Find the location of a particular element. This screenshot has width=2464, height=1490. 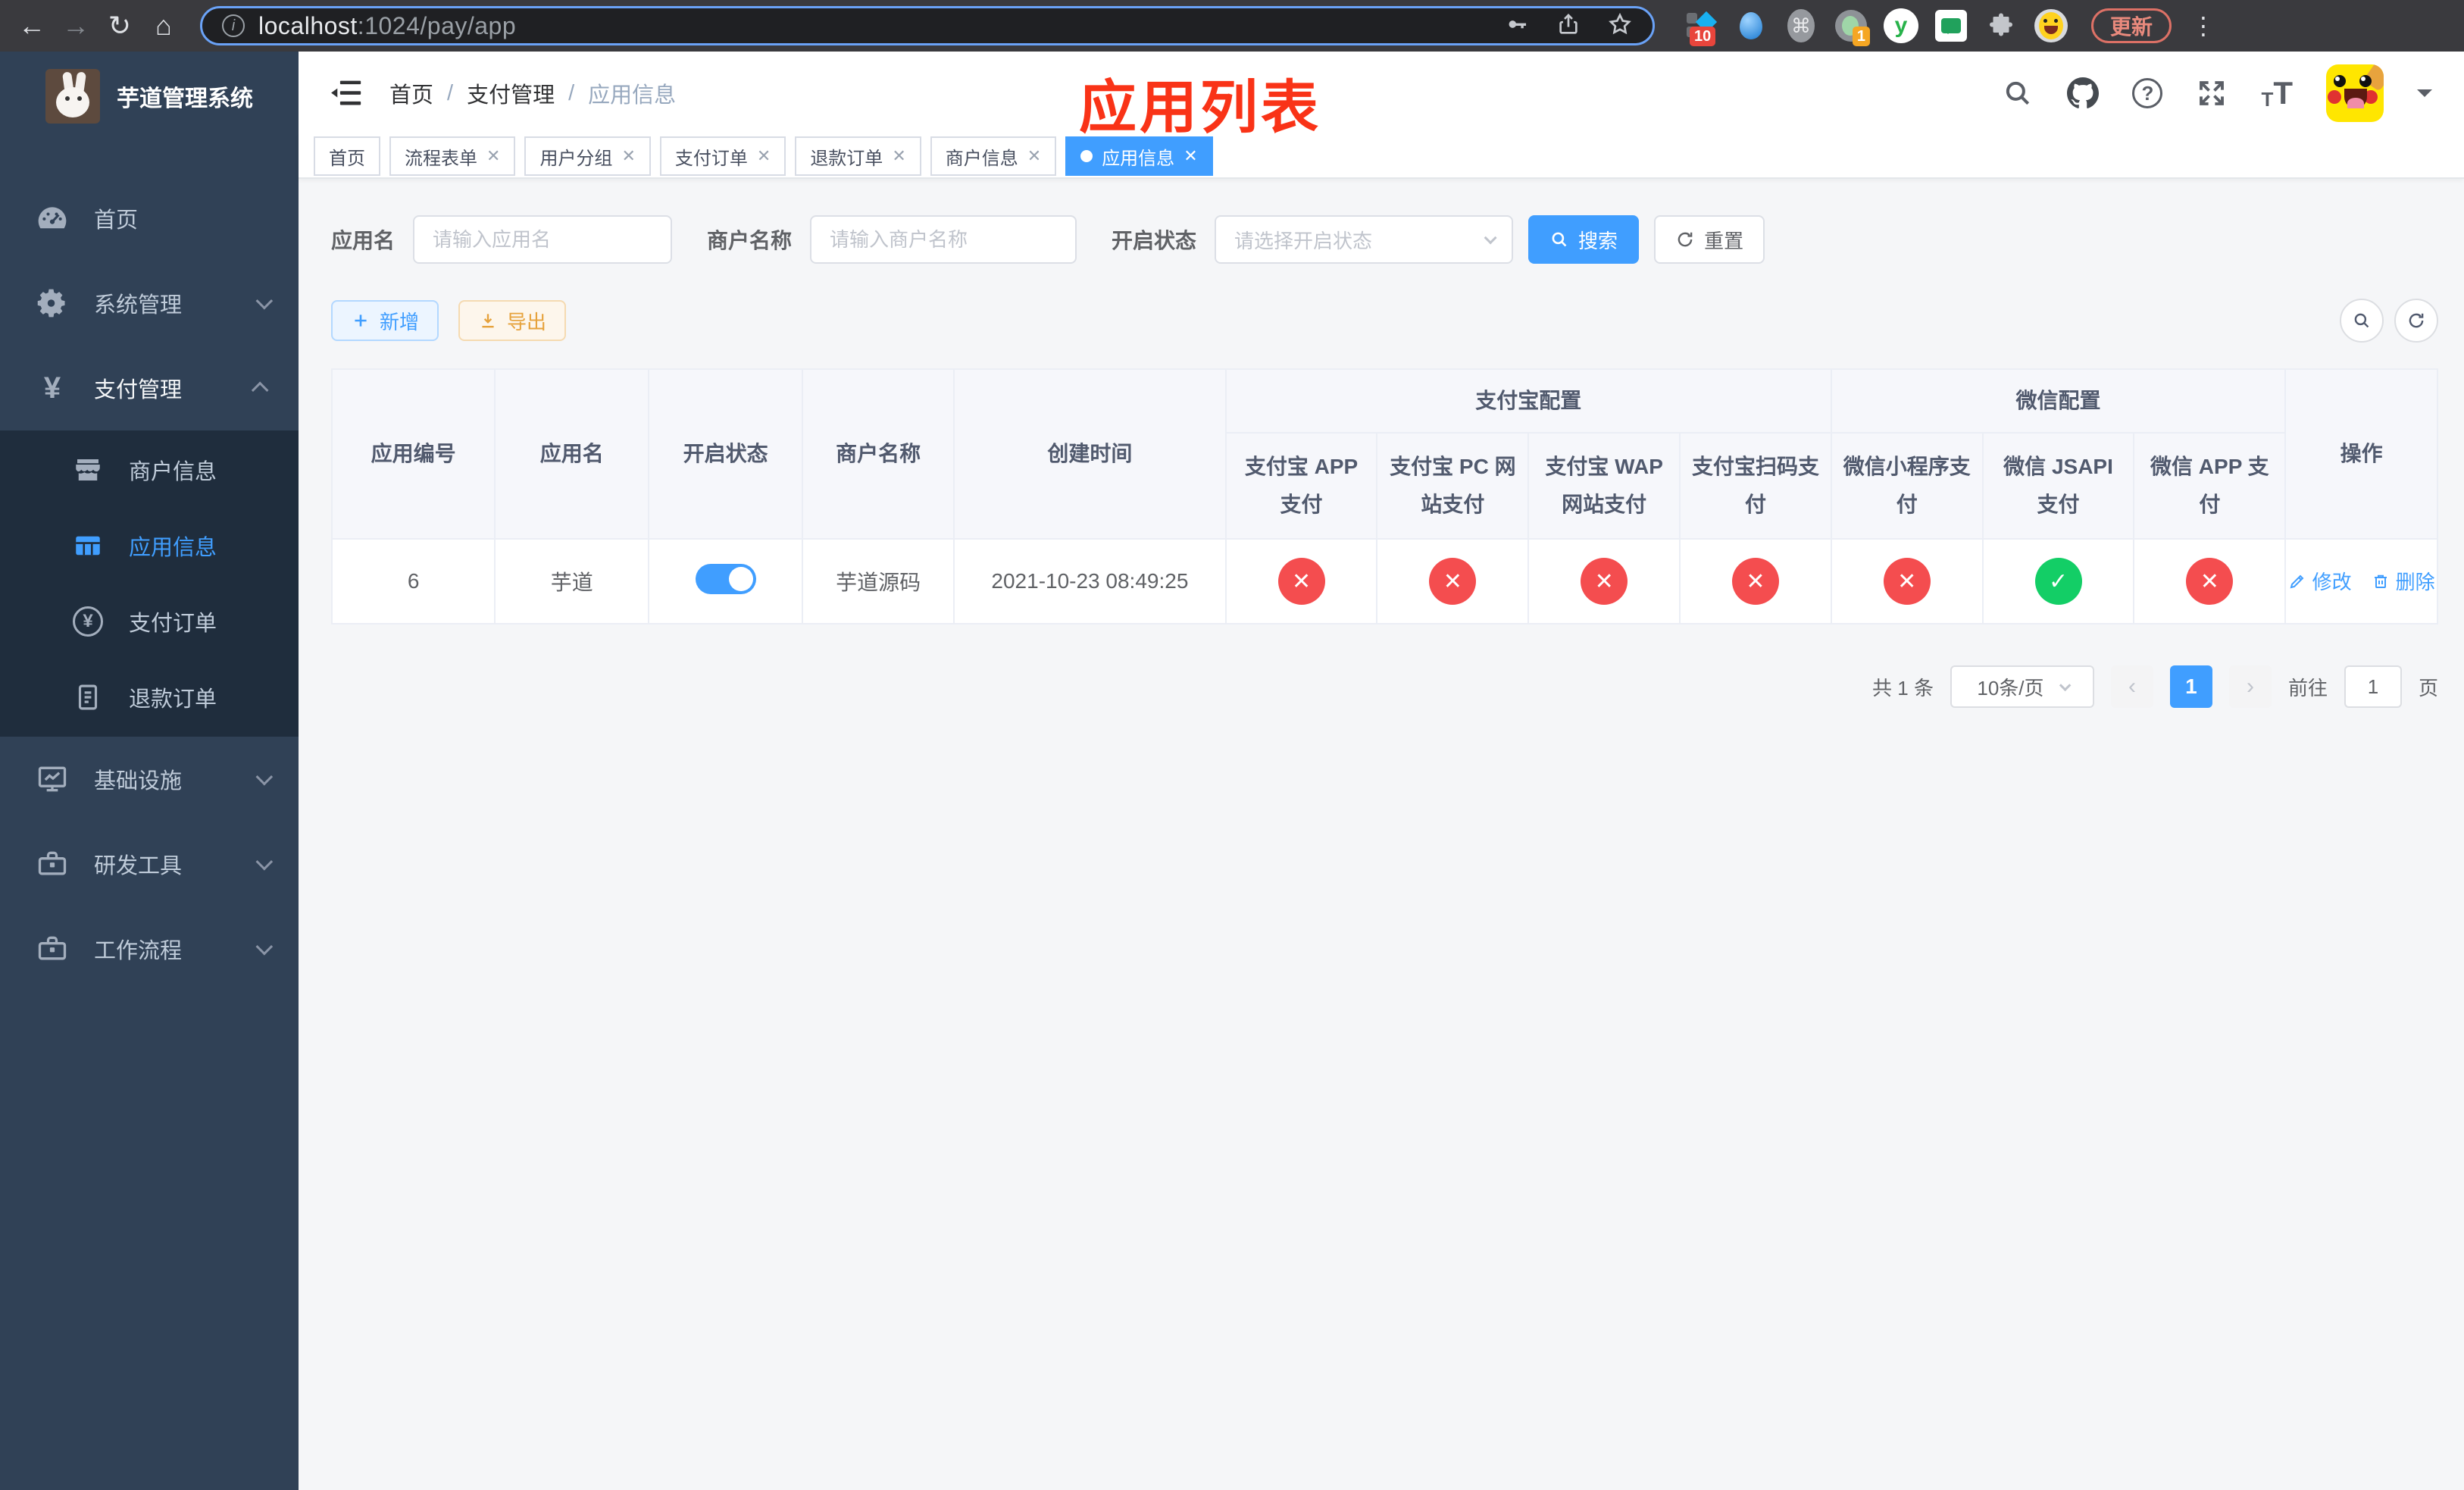

page-number-button: 1 is located at coordinates (2190, 687).